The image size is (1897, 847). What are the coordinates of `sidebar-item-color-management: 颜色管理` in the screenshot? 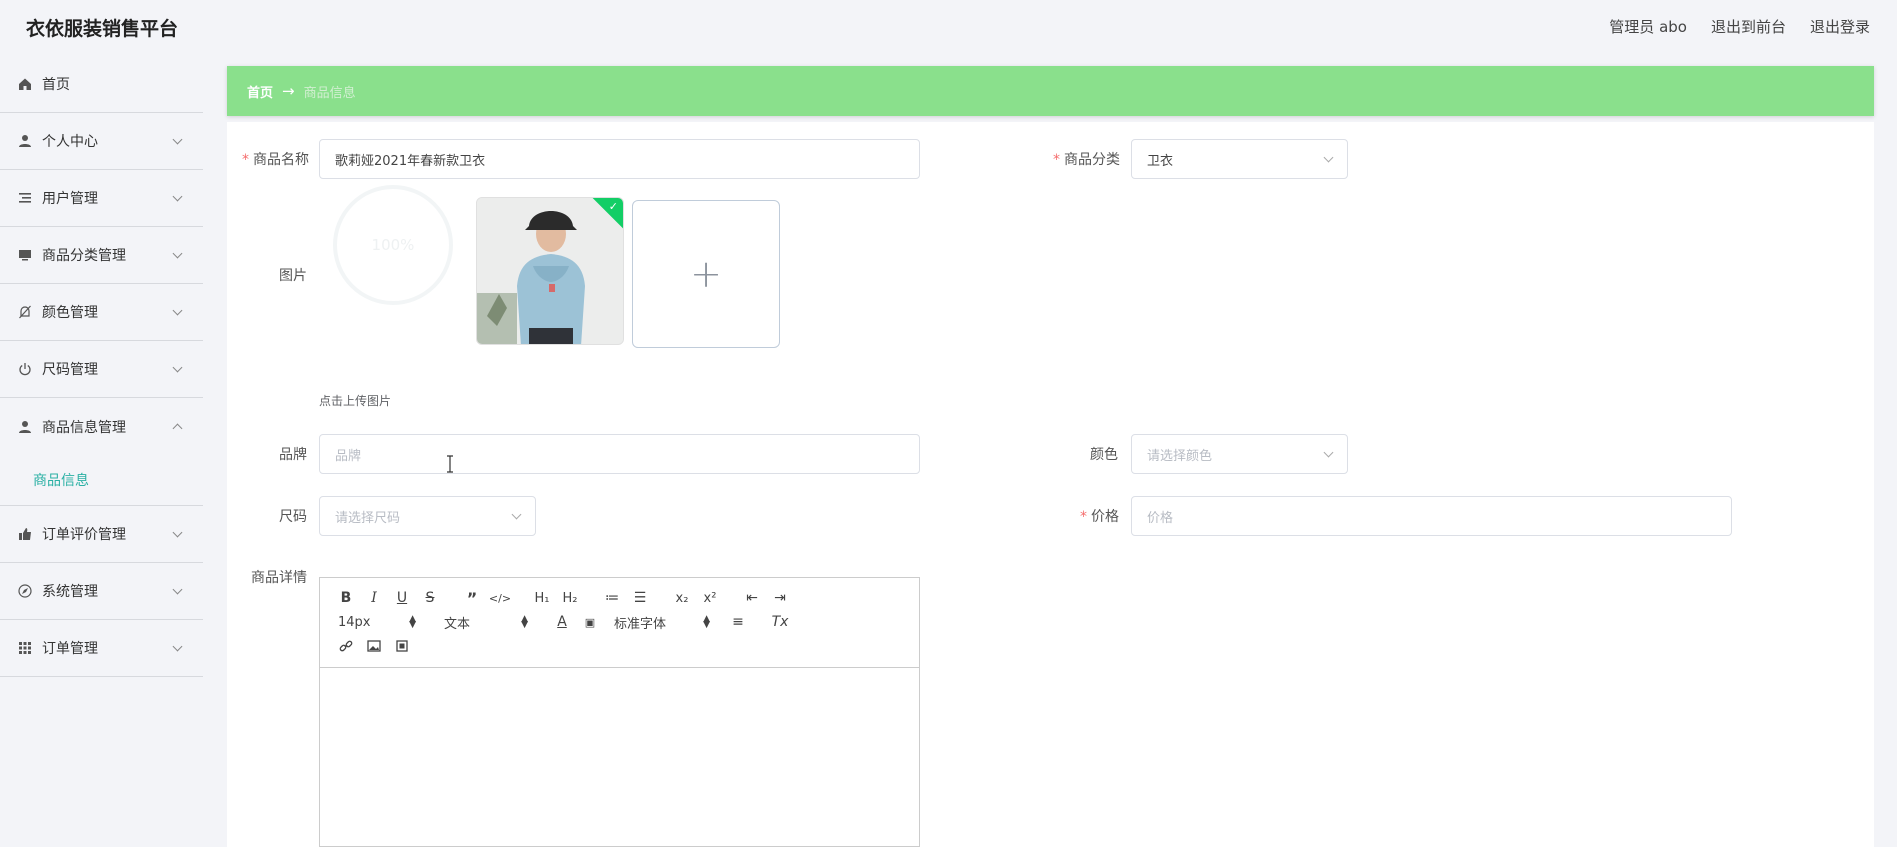 It's located at (101, 312).